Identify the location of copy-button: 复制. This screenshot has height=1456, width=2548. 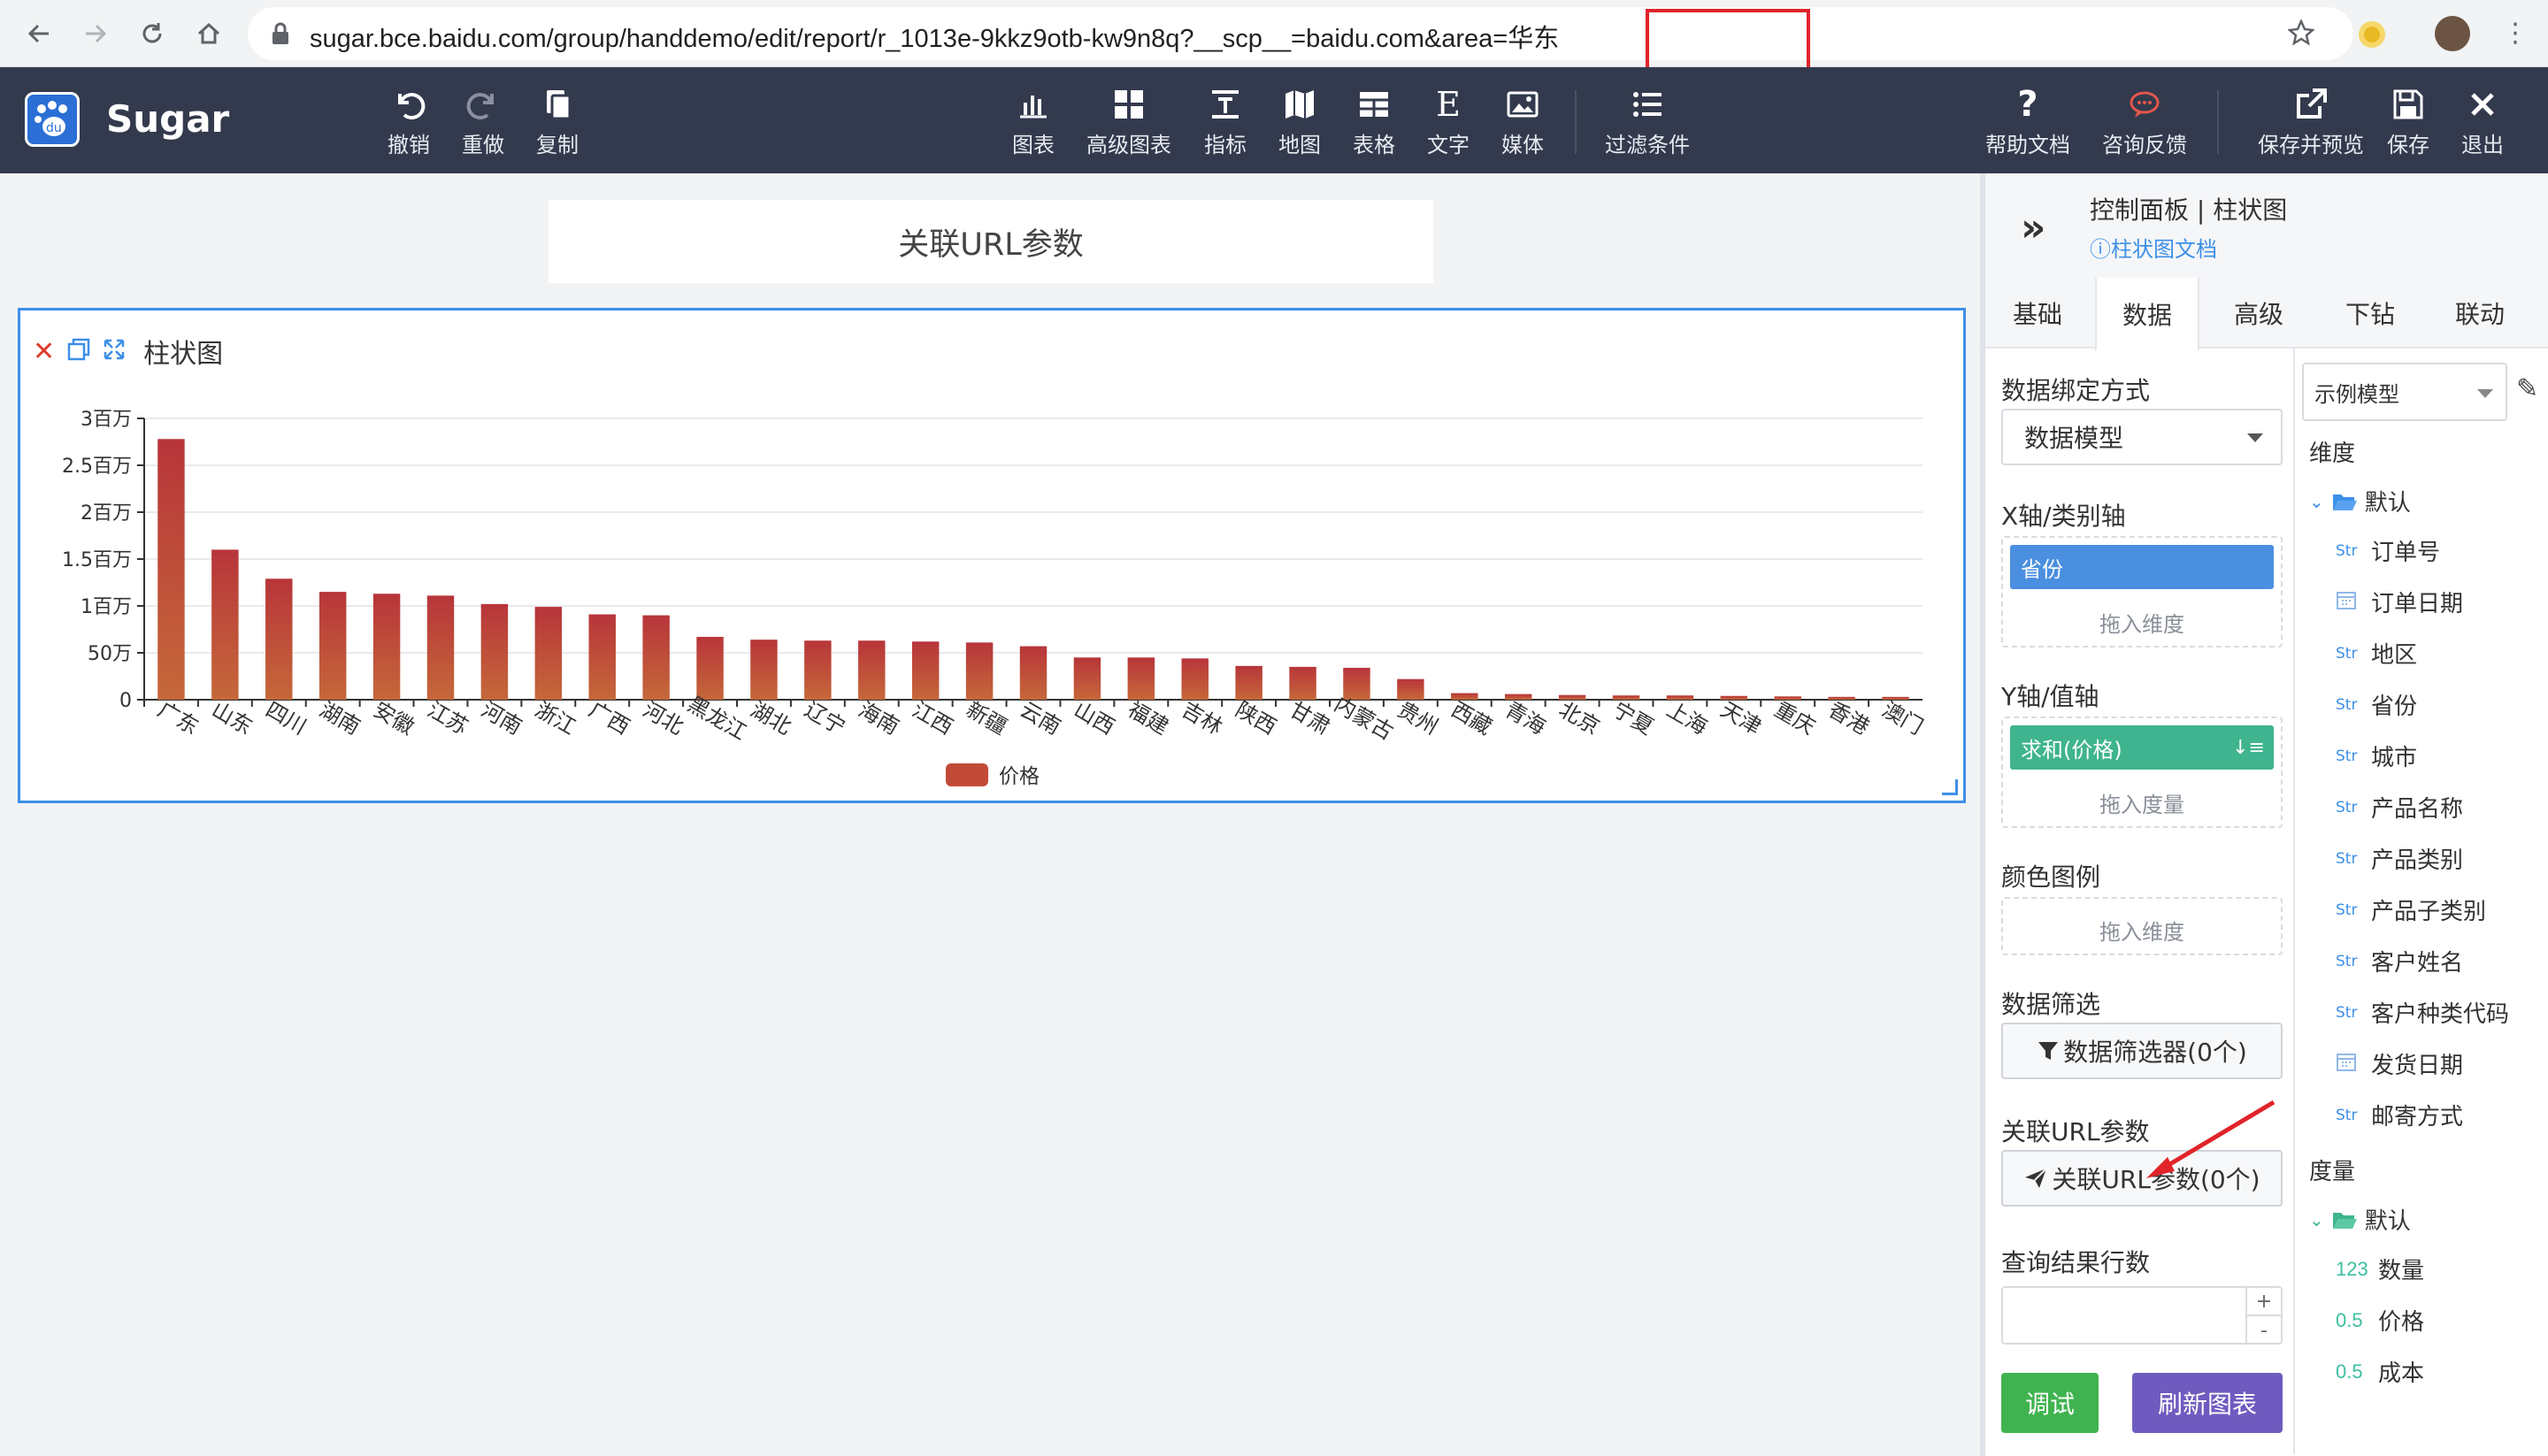
(557, 121).